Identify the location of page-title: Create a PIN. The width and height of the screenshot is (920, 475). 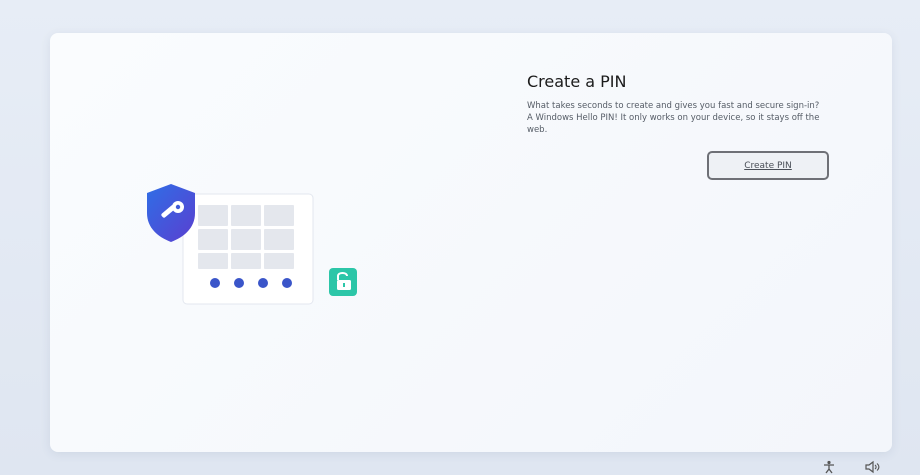
(577, 81).